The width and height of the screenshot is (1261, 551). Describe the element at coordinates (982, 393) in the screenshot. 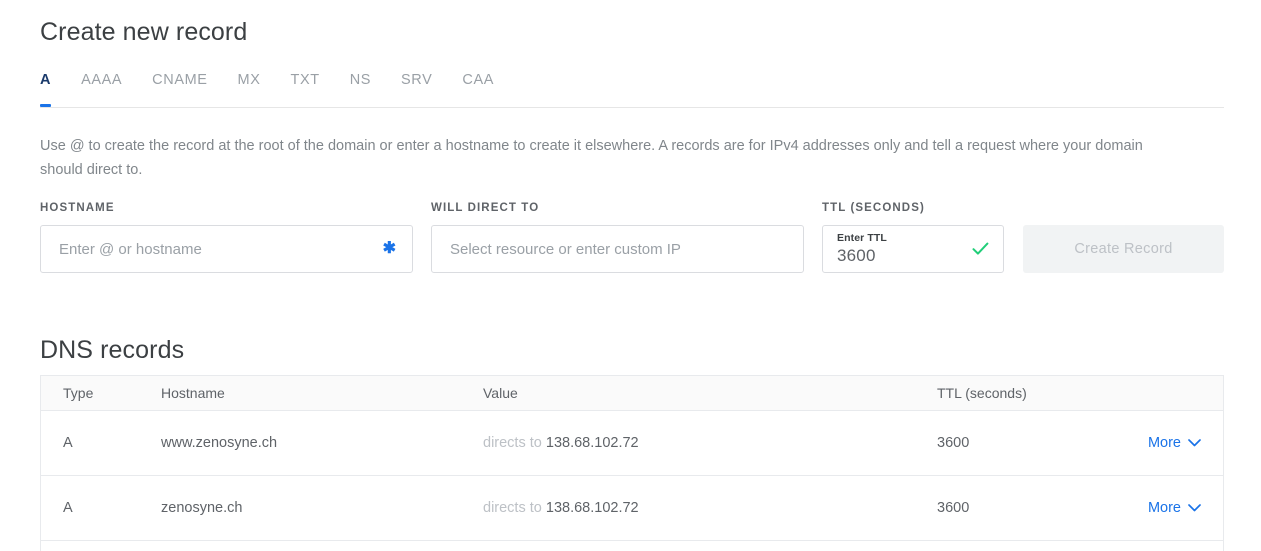

I see `column-header-ttl: TTL (seconds)` at that location.